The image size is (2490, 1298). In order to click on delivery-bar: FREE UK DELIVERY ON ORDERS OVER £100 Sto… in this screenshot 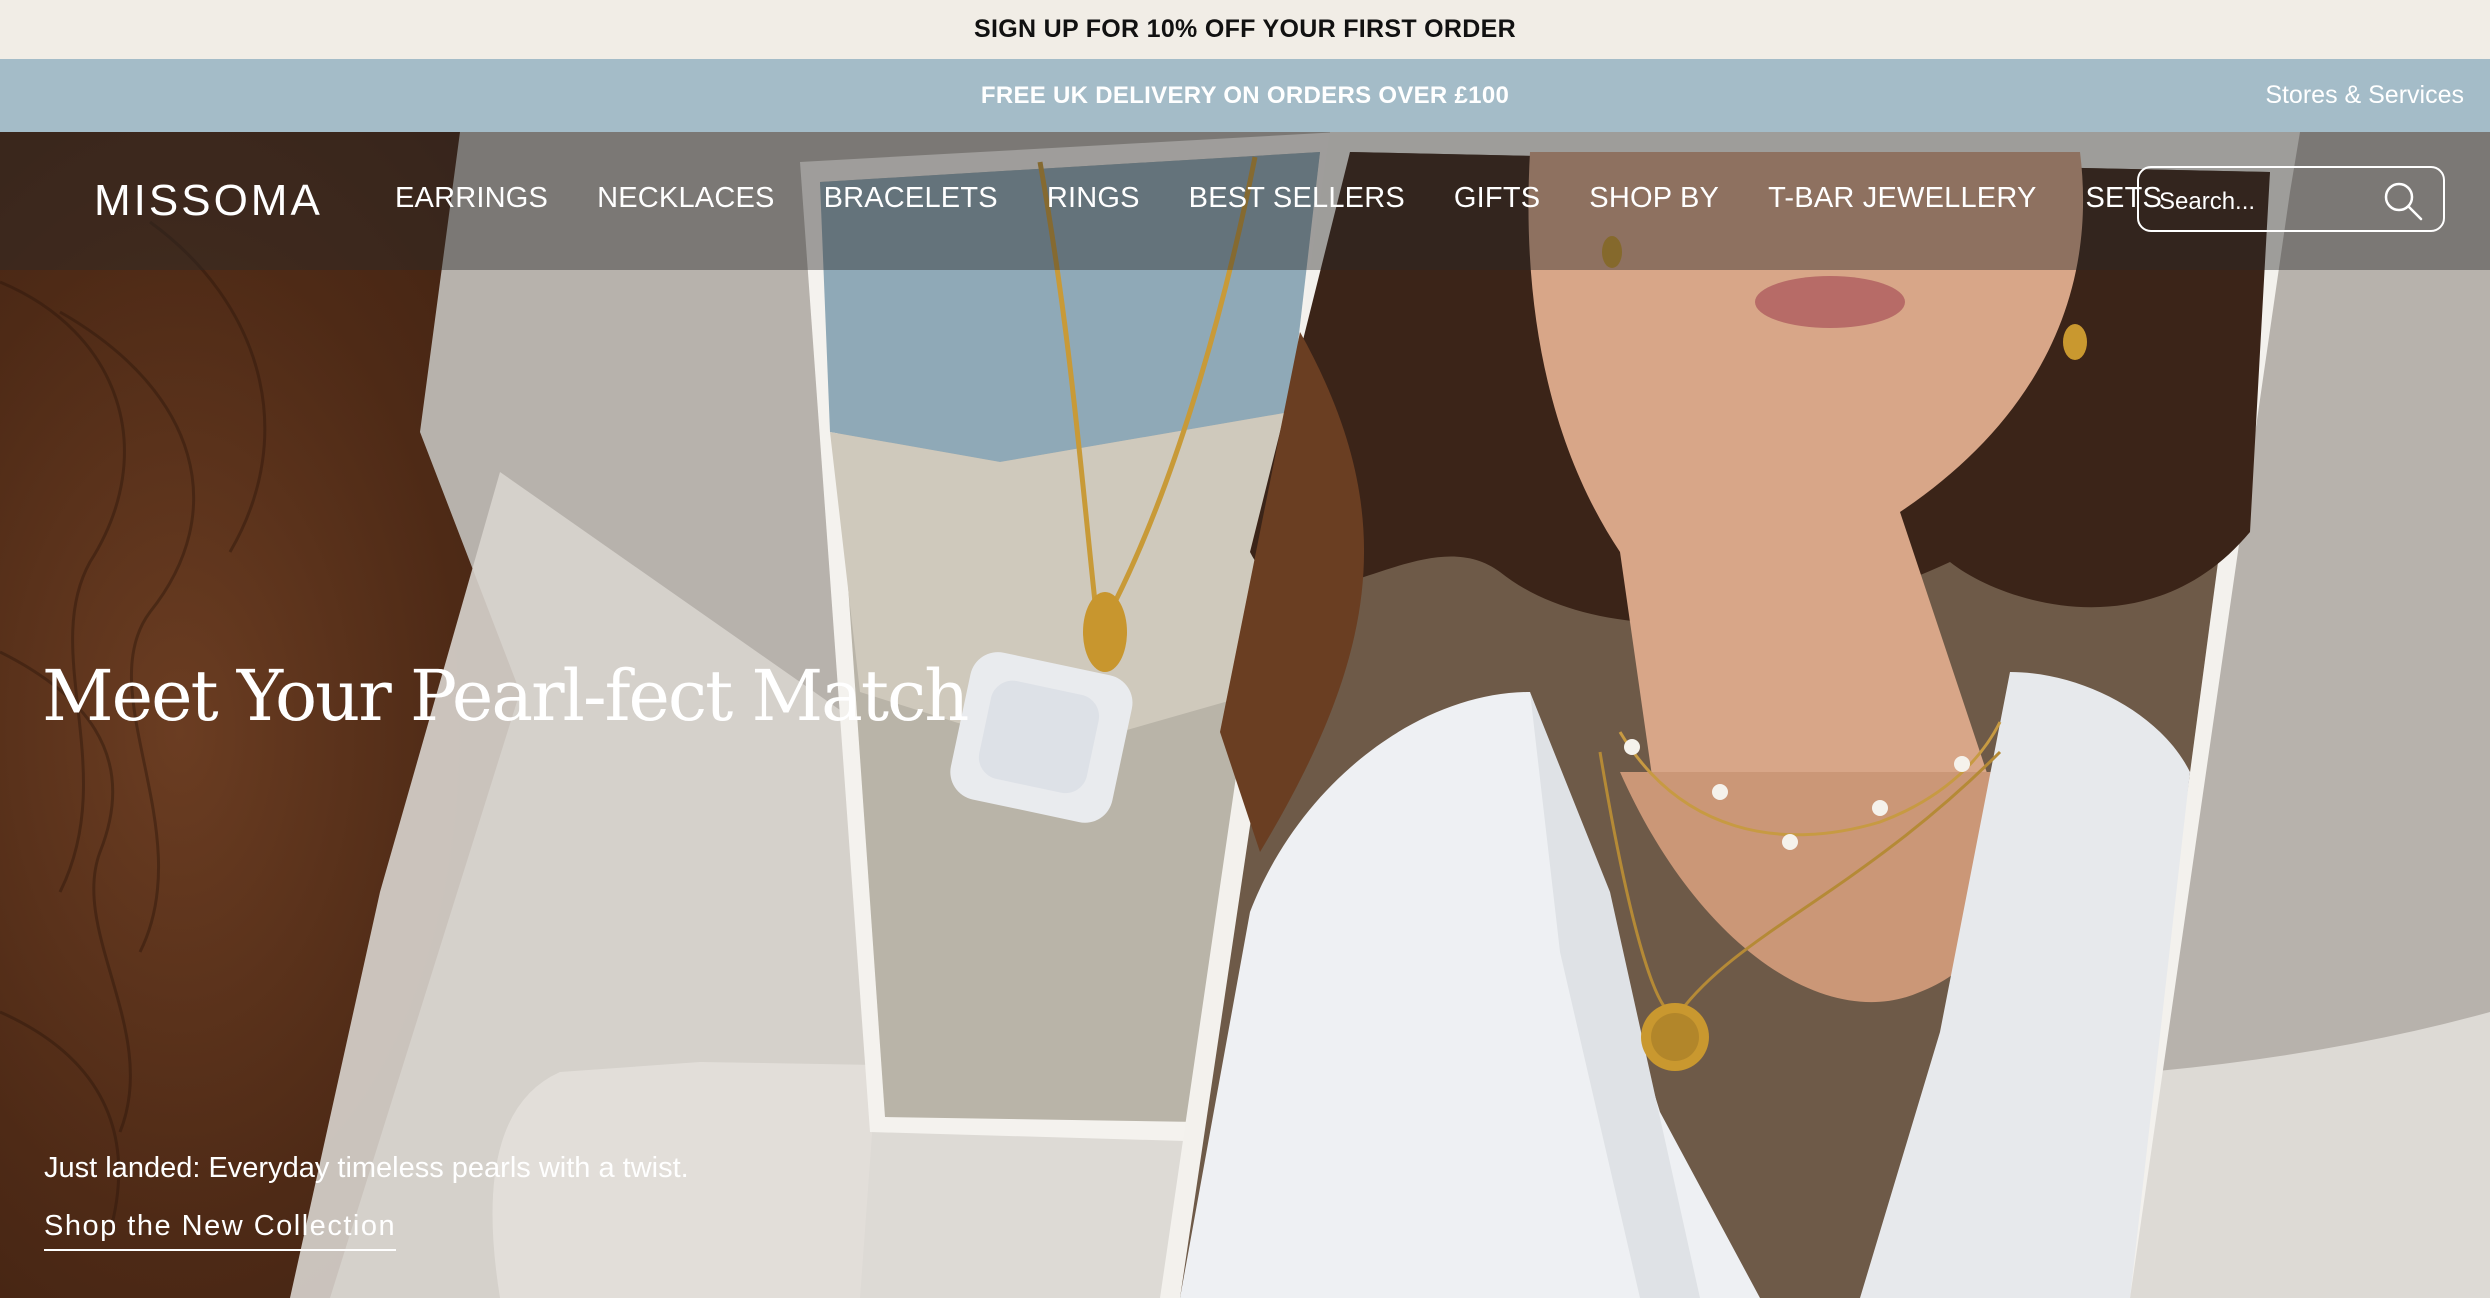, I will do `click(1245, 95)`.